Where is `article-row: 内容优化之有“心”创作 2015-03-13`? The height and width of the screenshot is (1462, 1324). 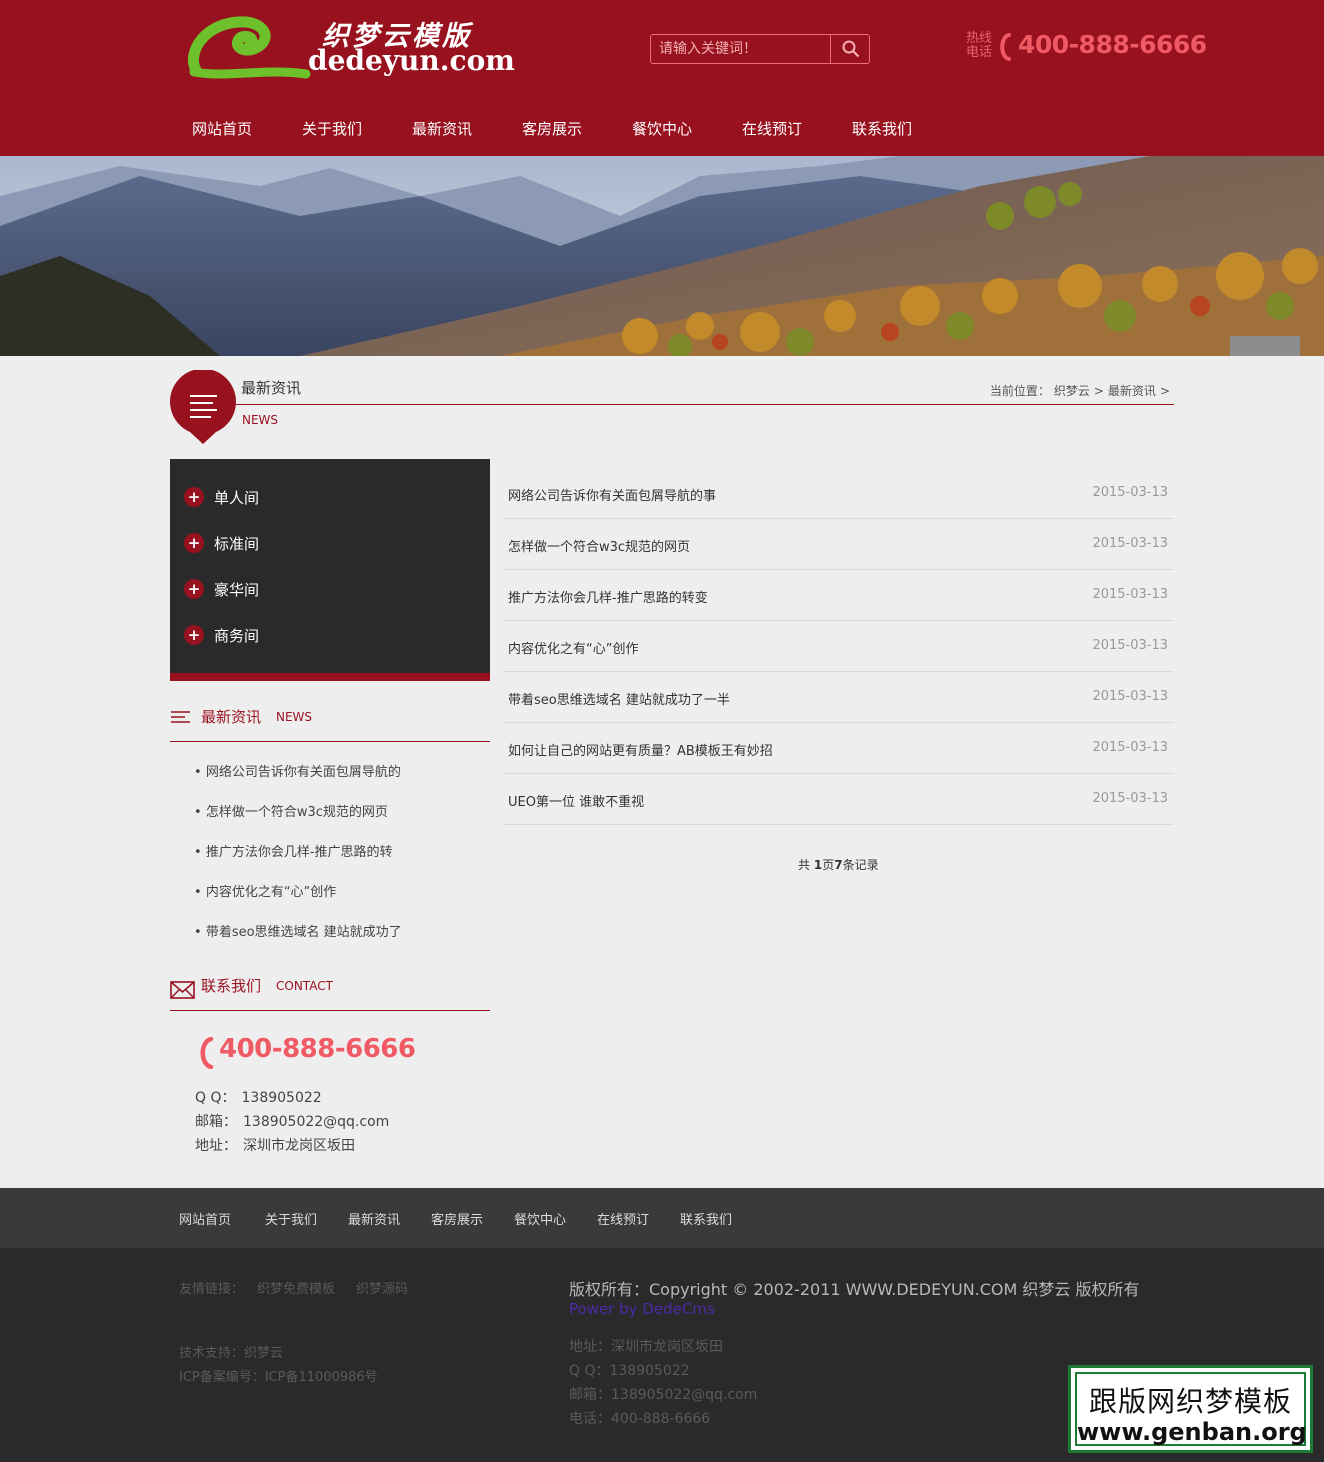 article-row: 内容优化之有“心”创作 2015-03-13 is located at coordinates (839, 646).